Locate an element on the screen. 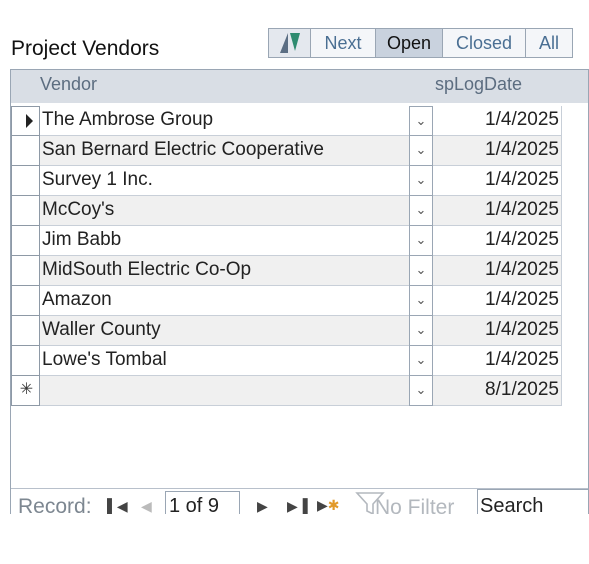 This screenshot has width=589, height=564. current-record-icon is located at coordinates (29, 121).